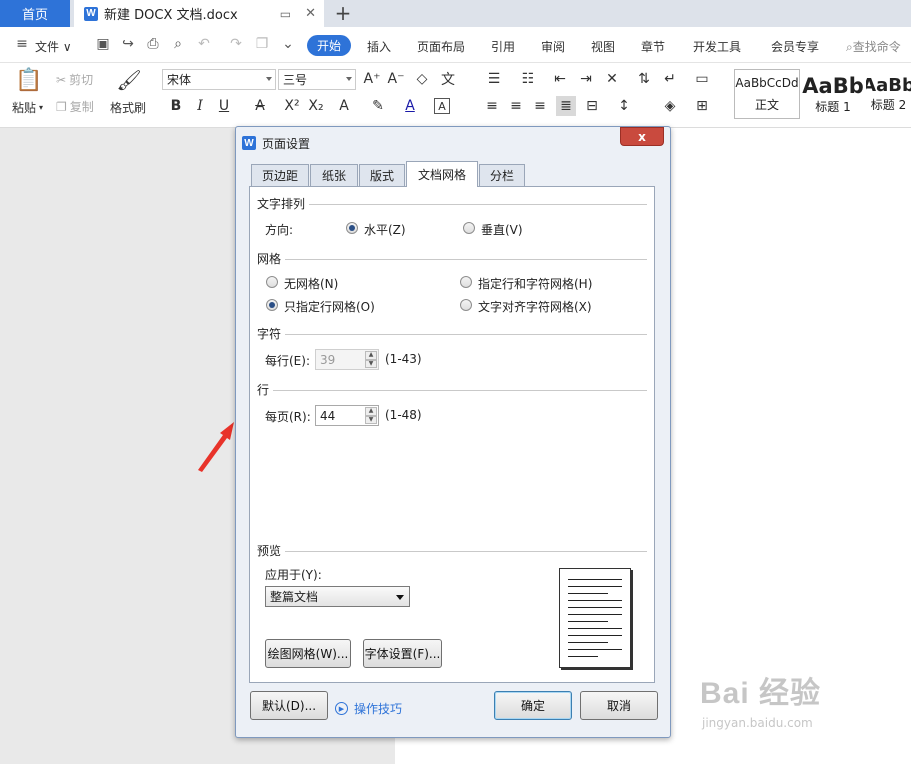 This screenshot has width=911, height=764. I want to click on copy-button: ❐ 复制, so click(75, 106).